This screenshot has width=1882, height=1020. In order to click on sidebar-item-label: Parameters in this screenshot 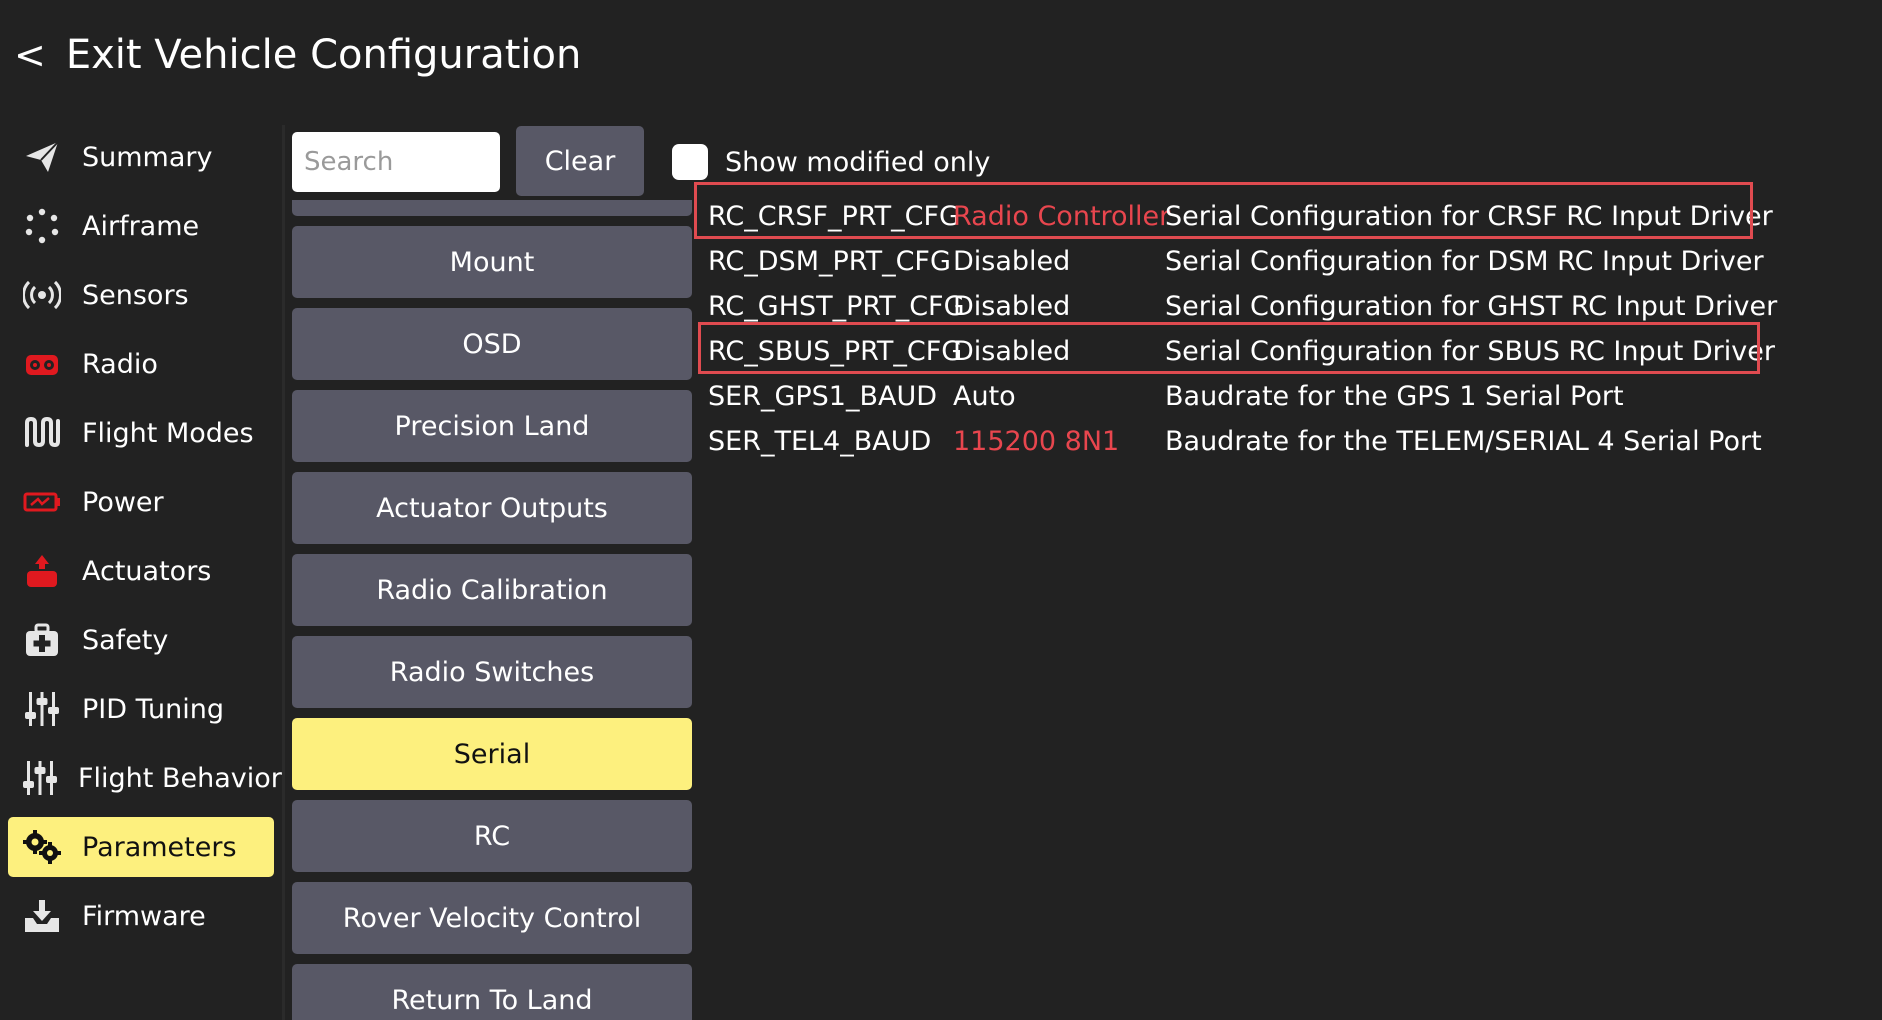, I will do `click(159, 847)`.